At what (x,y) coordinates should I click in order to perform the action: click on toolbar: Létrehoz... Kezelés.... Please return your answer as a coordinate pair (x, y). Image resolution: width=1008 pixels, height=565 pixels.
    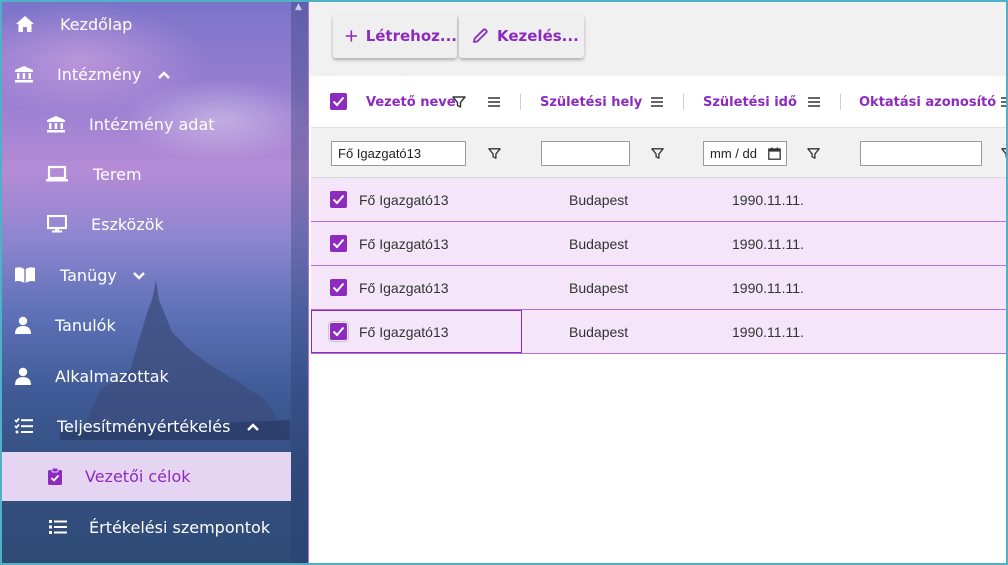
    Looking at the image, I should click on (658, 38).